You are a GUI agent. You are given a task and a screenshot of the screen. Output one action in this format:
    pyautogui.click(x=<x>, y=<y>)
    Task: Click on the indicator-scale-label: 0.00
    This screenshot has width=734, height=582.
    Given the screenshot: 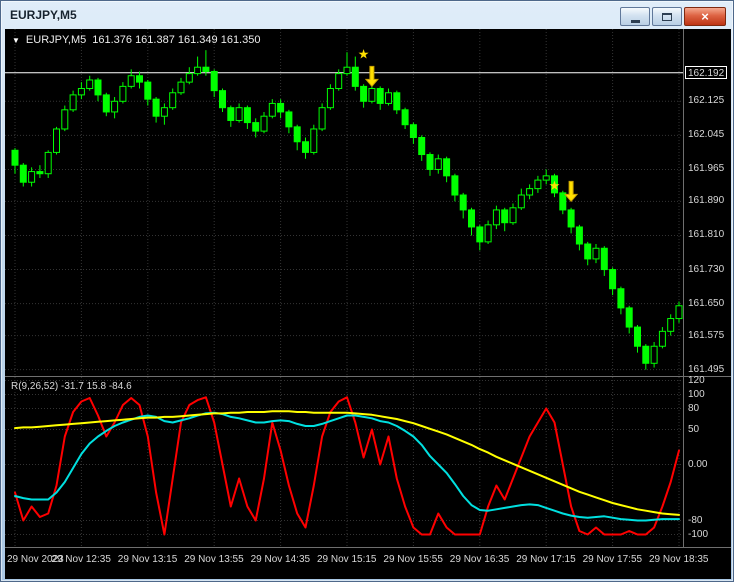 What is the action you would take?
    pyautogui.click(x=698, y=464)
    